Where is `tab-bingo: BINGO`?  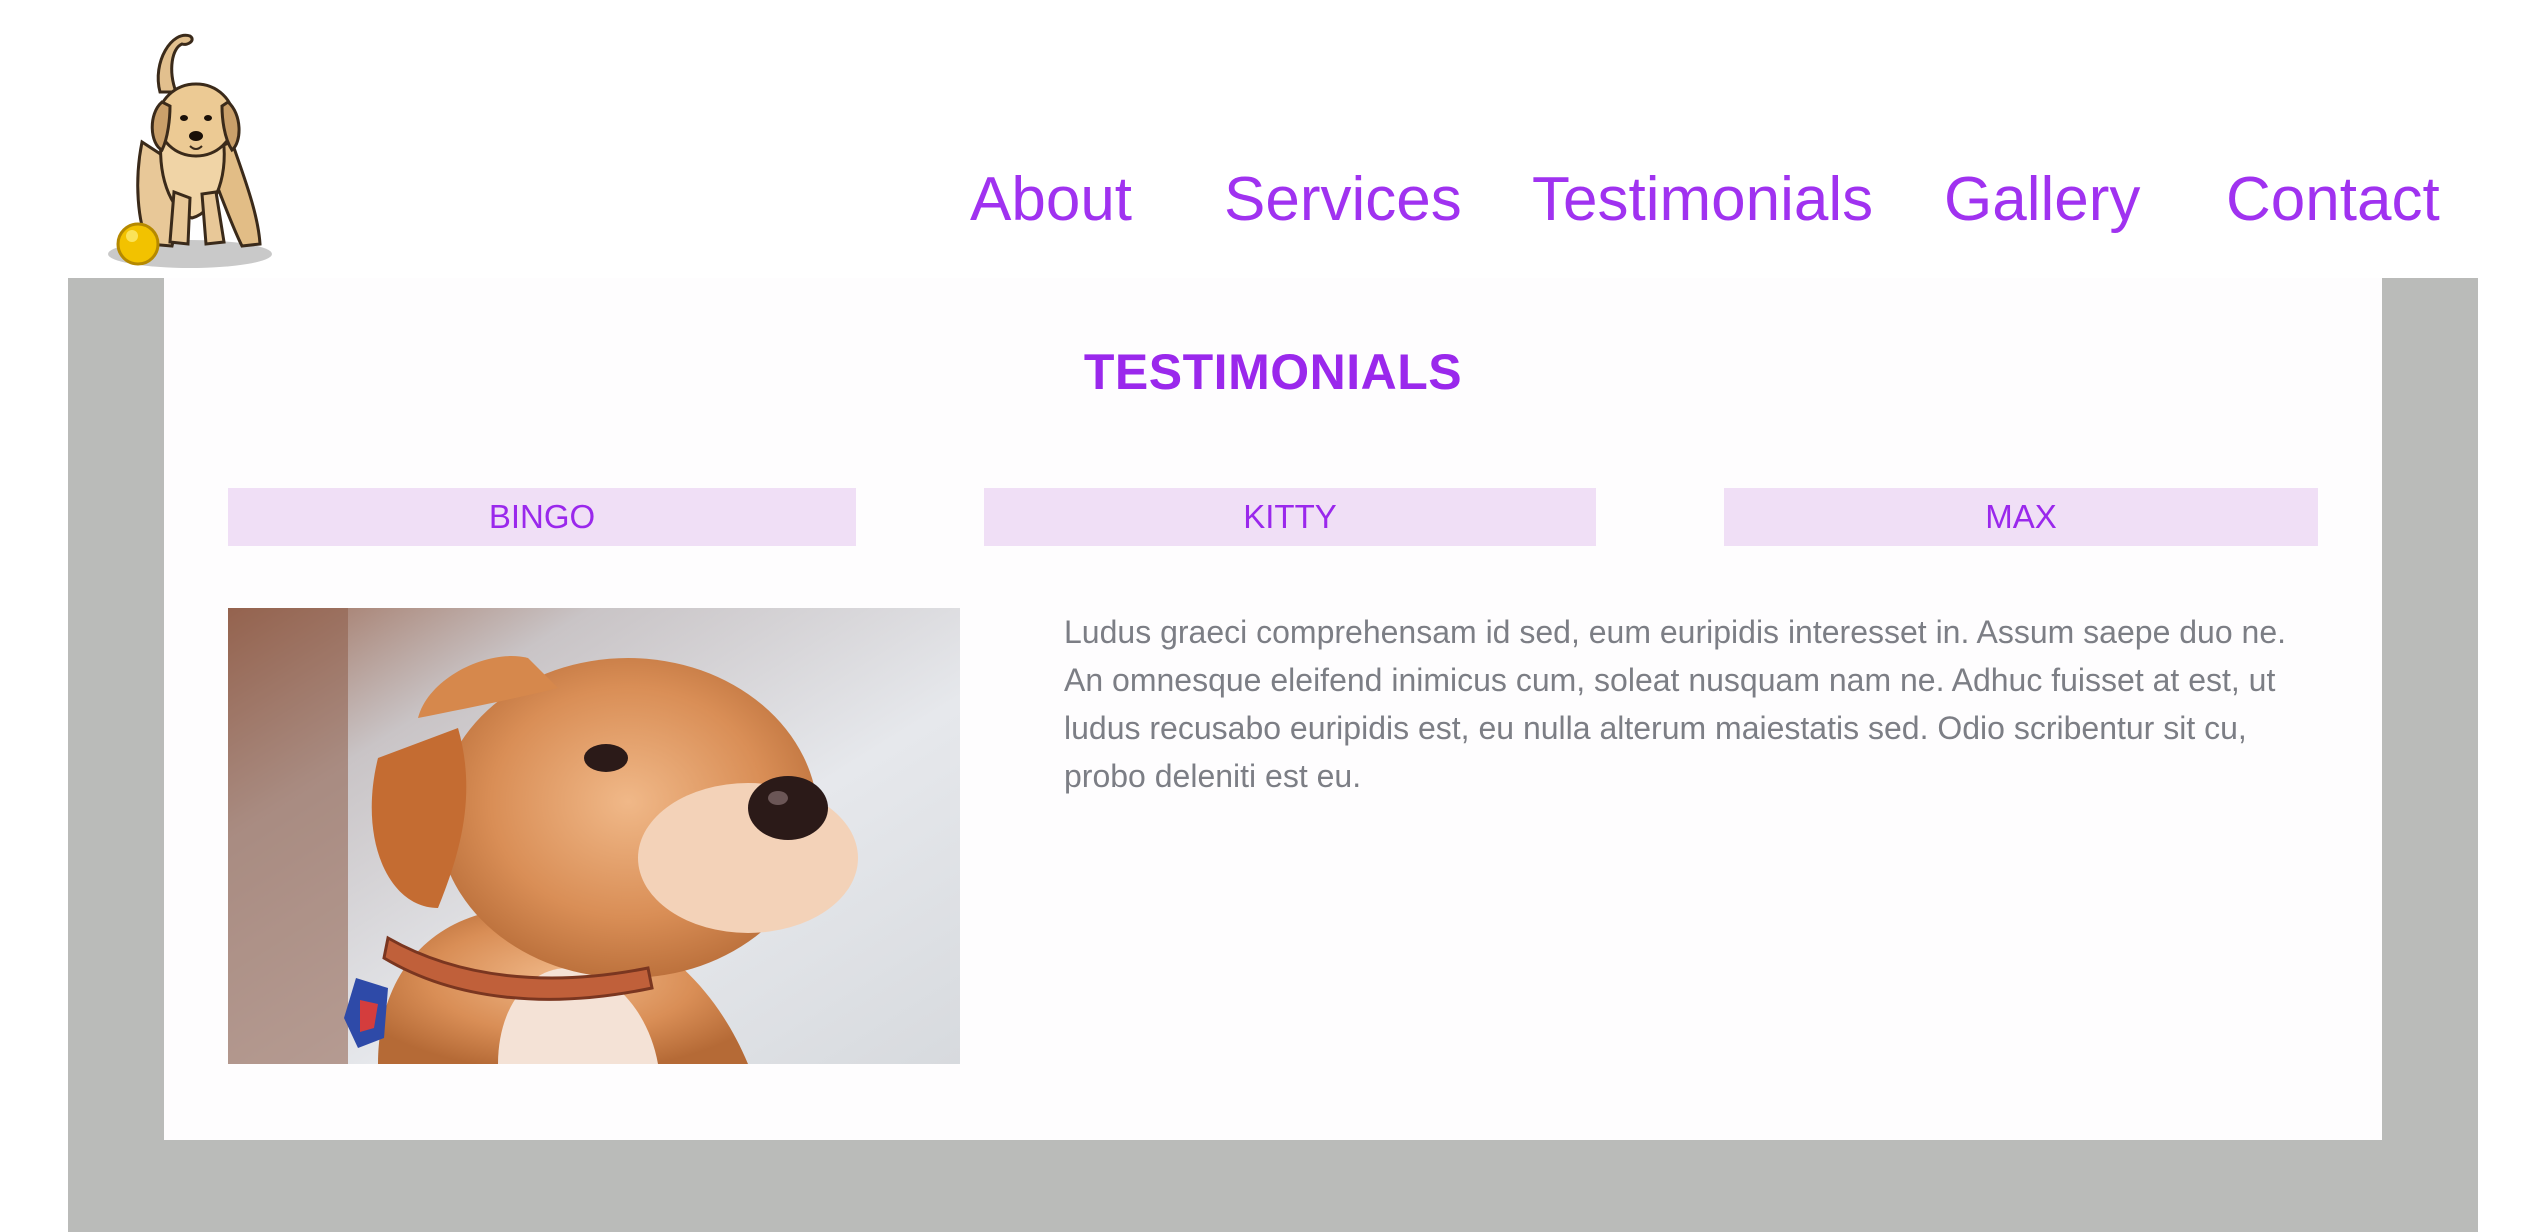
tab-bingo: BINGO is located at coordinates (542, 517).